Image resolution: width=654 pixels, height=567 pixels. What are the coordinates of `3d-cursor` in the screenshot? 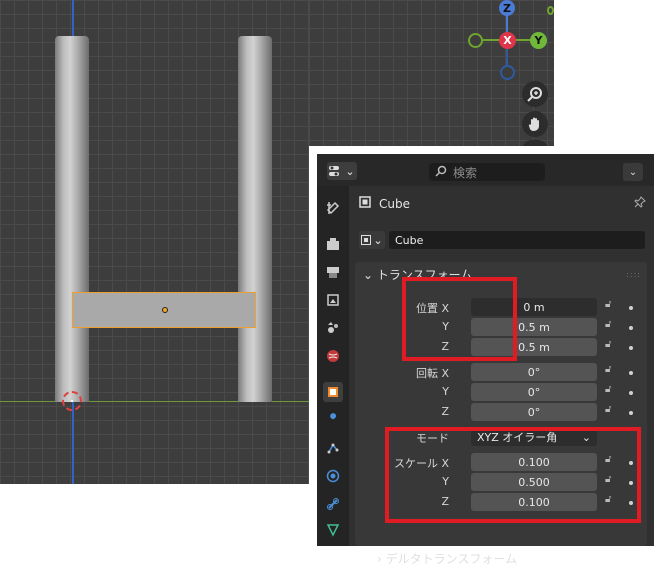 It's located at (72, 401).